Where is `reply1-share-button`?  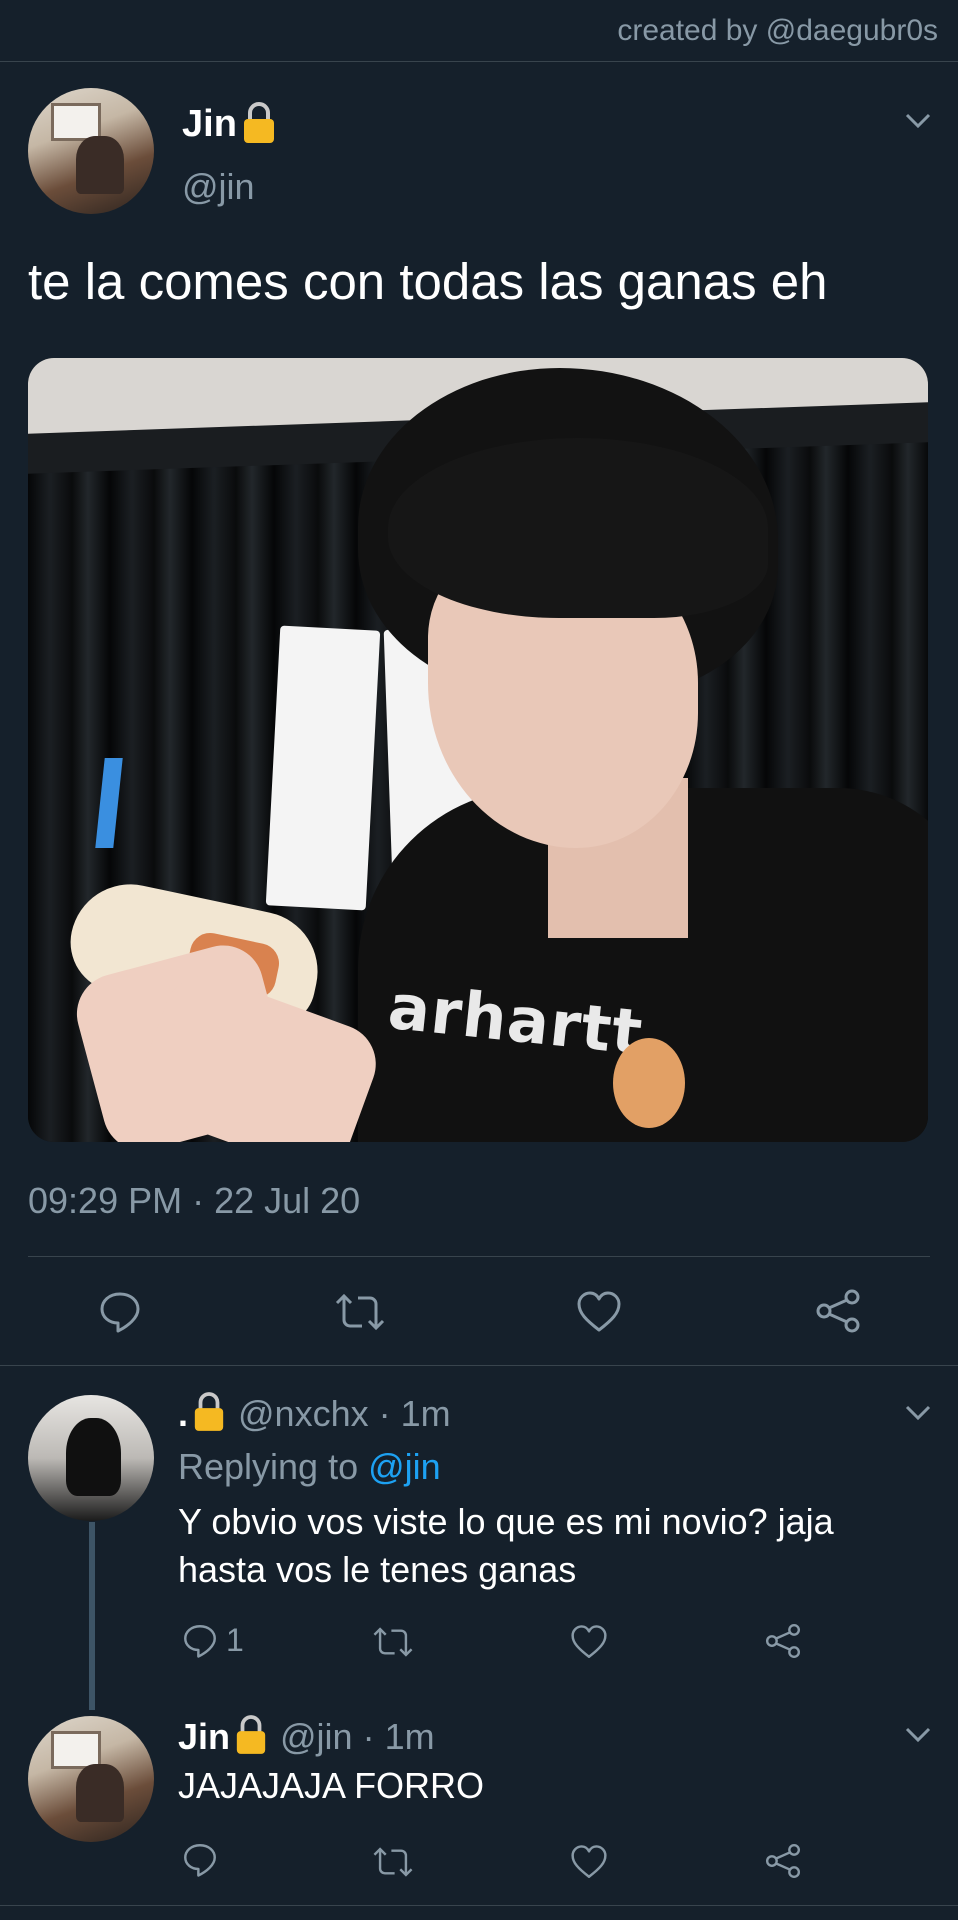
reply1-share-button is located at coordinates (783, 1641).